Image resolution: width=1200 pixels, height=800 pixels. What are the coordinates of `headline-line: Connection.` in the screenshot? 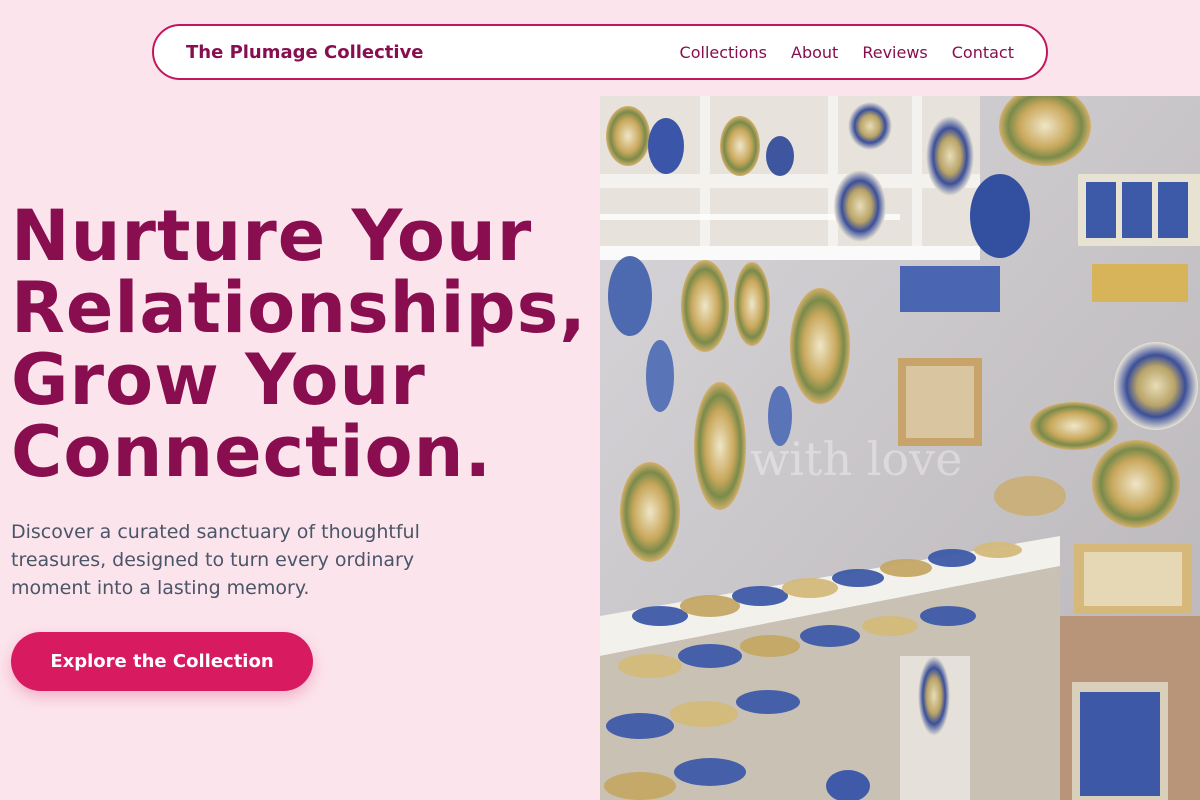 It's located at (252, 452).